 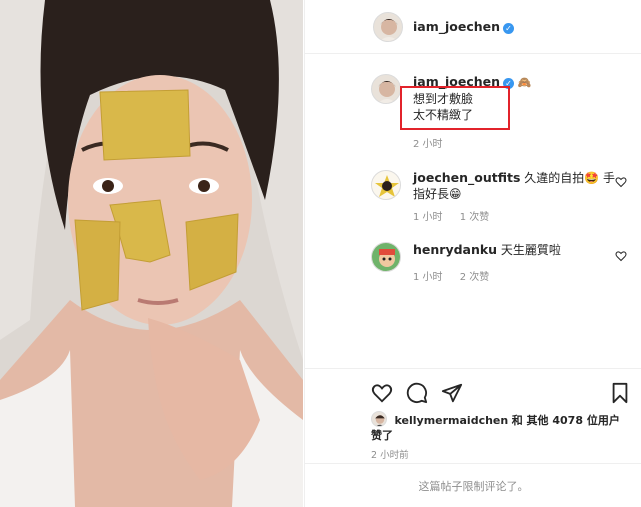 I want to click on likes-count-text: 和 其他 4078 位用户, so click(x=566, y=420).